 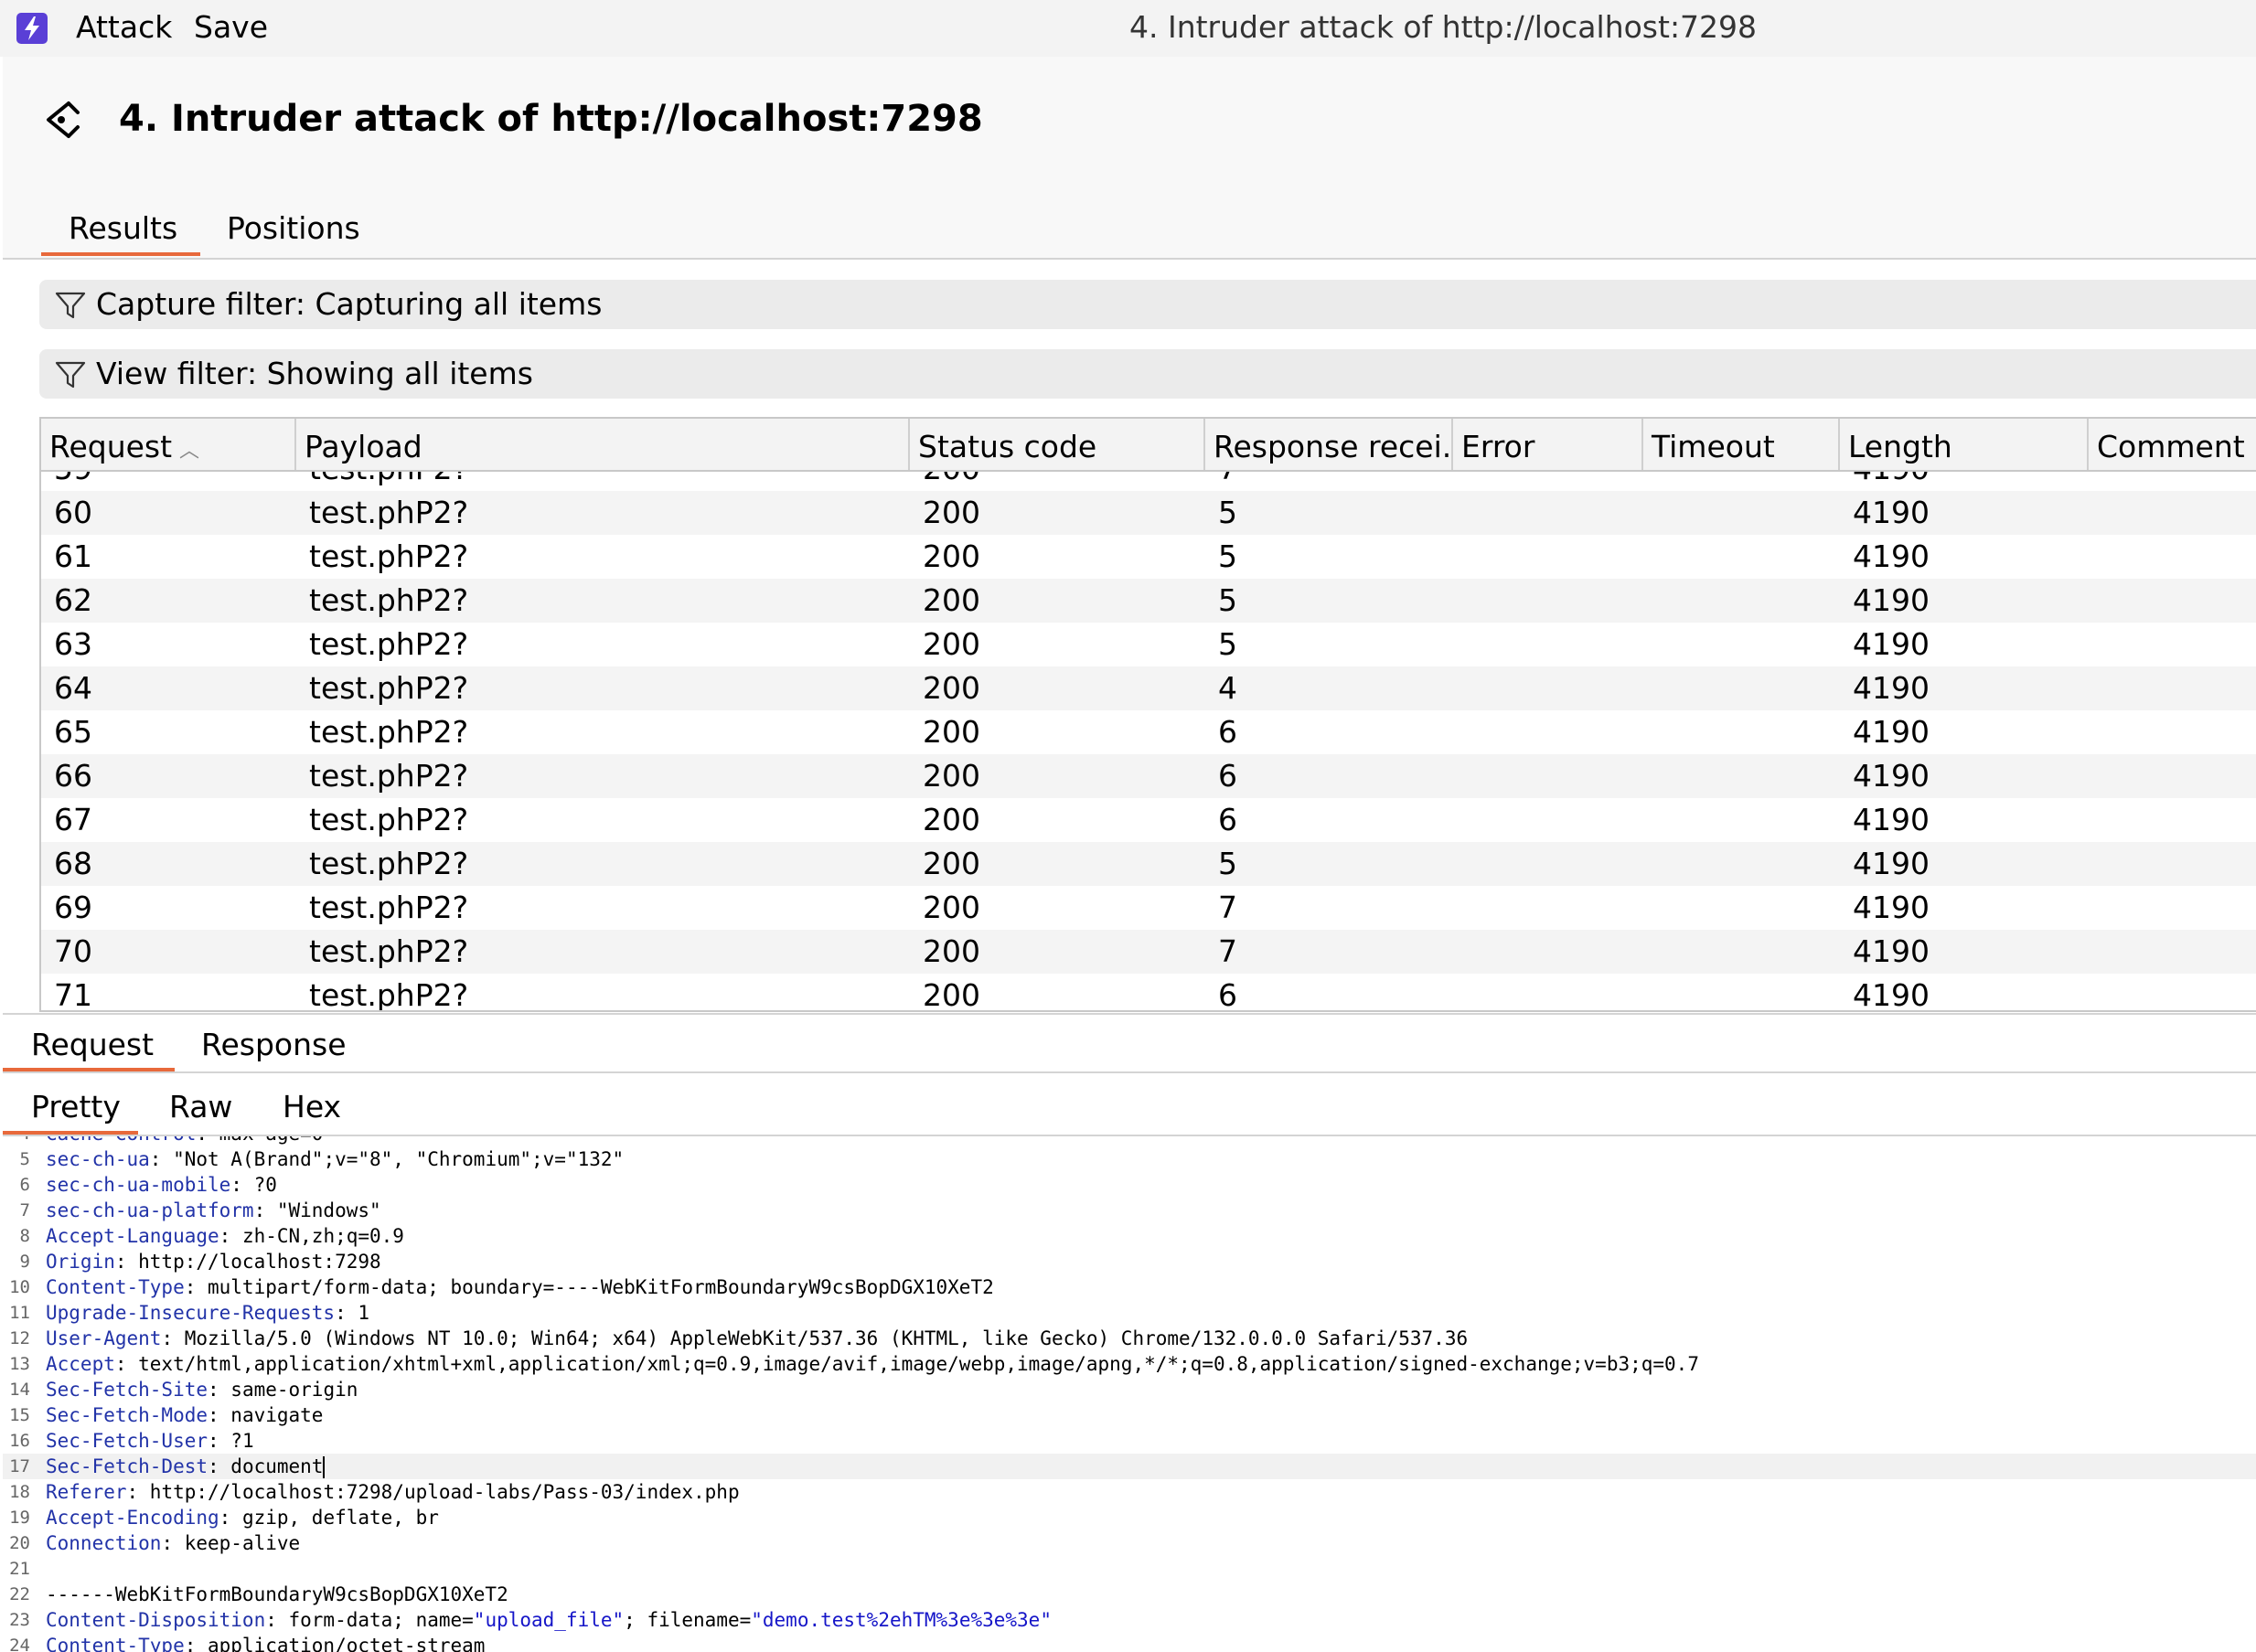 I want to click on line-number: 18, so click(x=19, y=1492).